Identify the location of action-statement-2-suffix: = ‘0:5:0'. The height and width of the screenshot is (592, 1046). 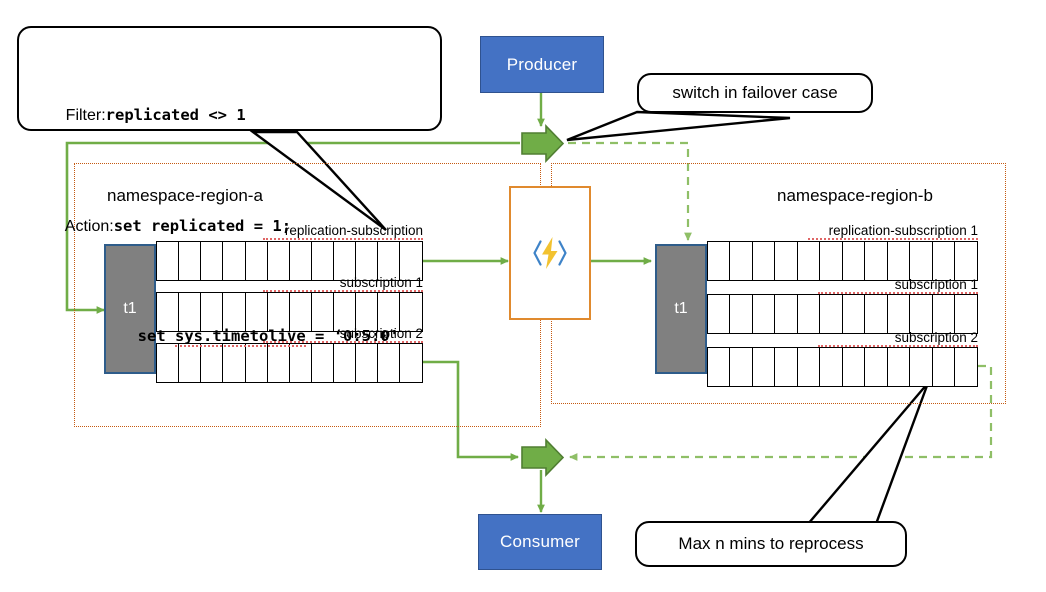
(352, 336).